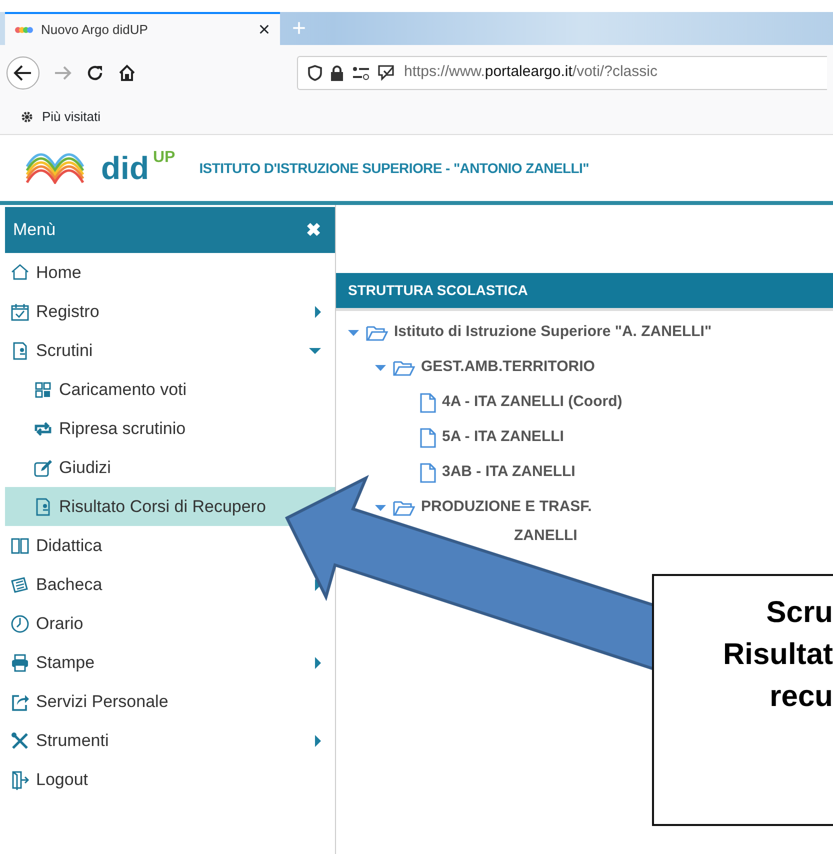 This screenshot has width=833, height=854. What do you see at coordinates (20, 662) in the screenshot?
I see `printer-icon` at bounding box center [20, 662].